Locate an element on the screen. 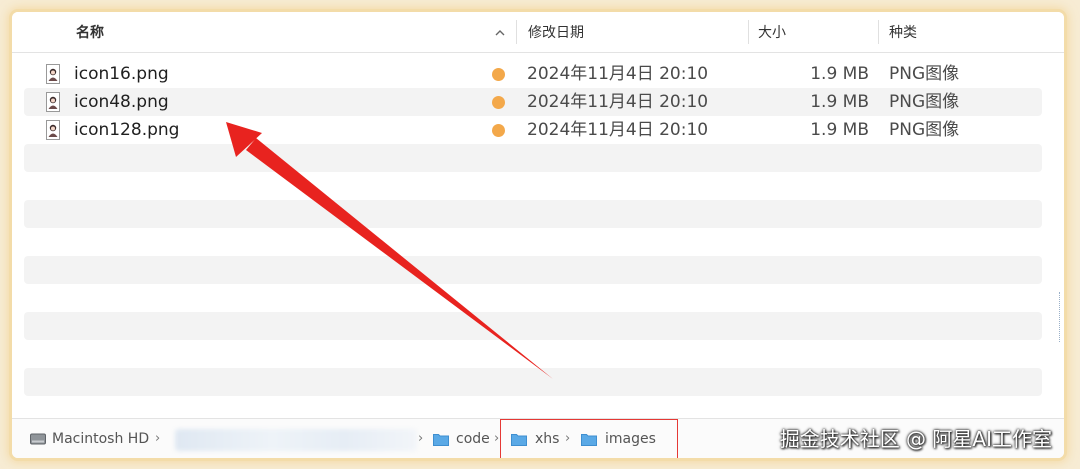  table-row: icon48.png 2024年11月4日 20:10 1.9 MB PNG图像 is located at coordinates (533, 102).